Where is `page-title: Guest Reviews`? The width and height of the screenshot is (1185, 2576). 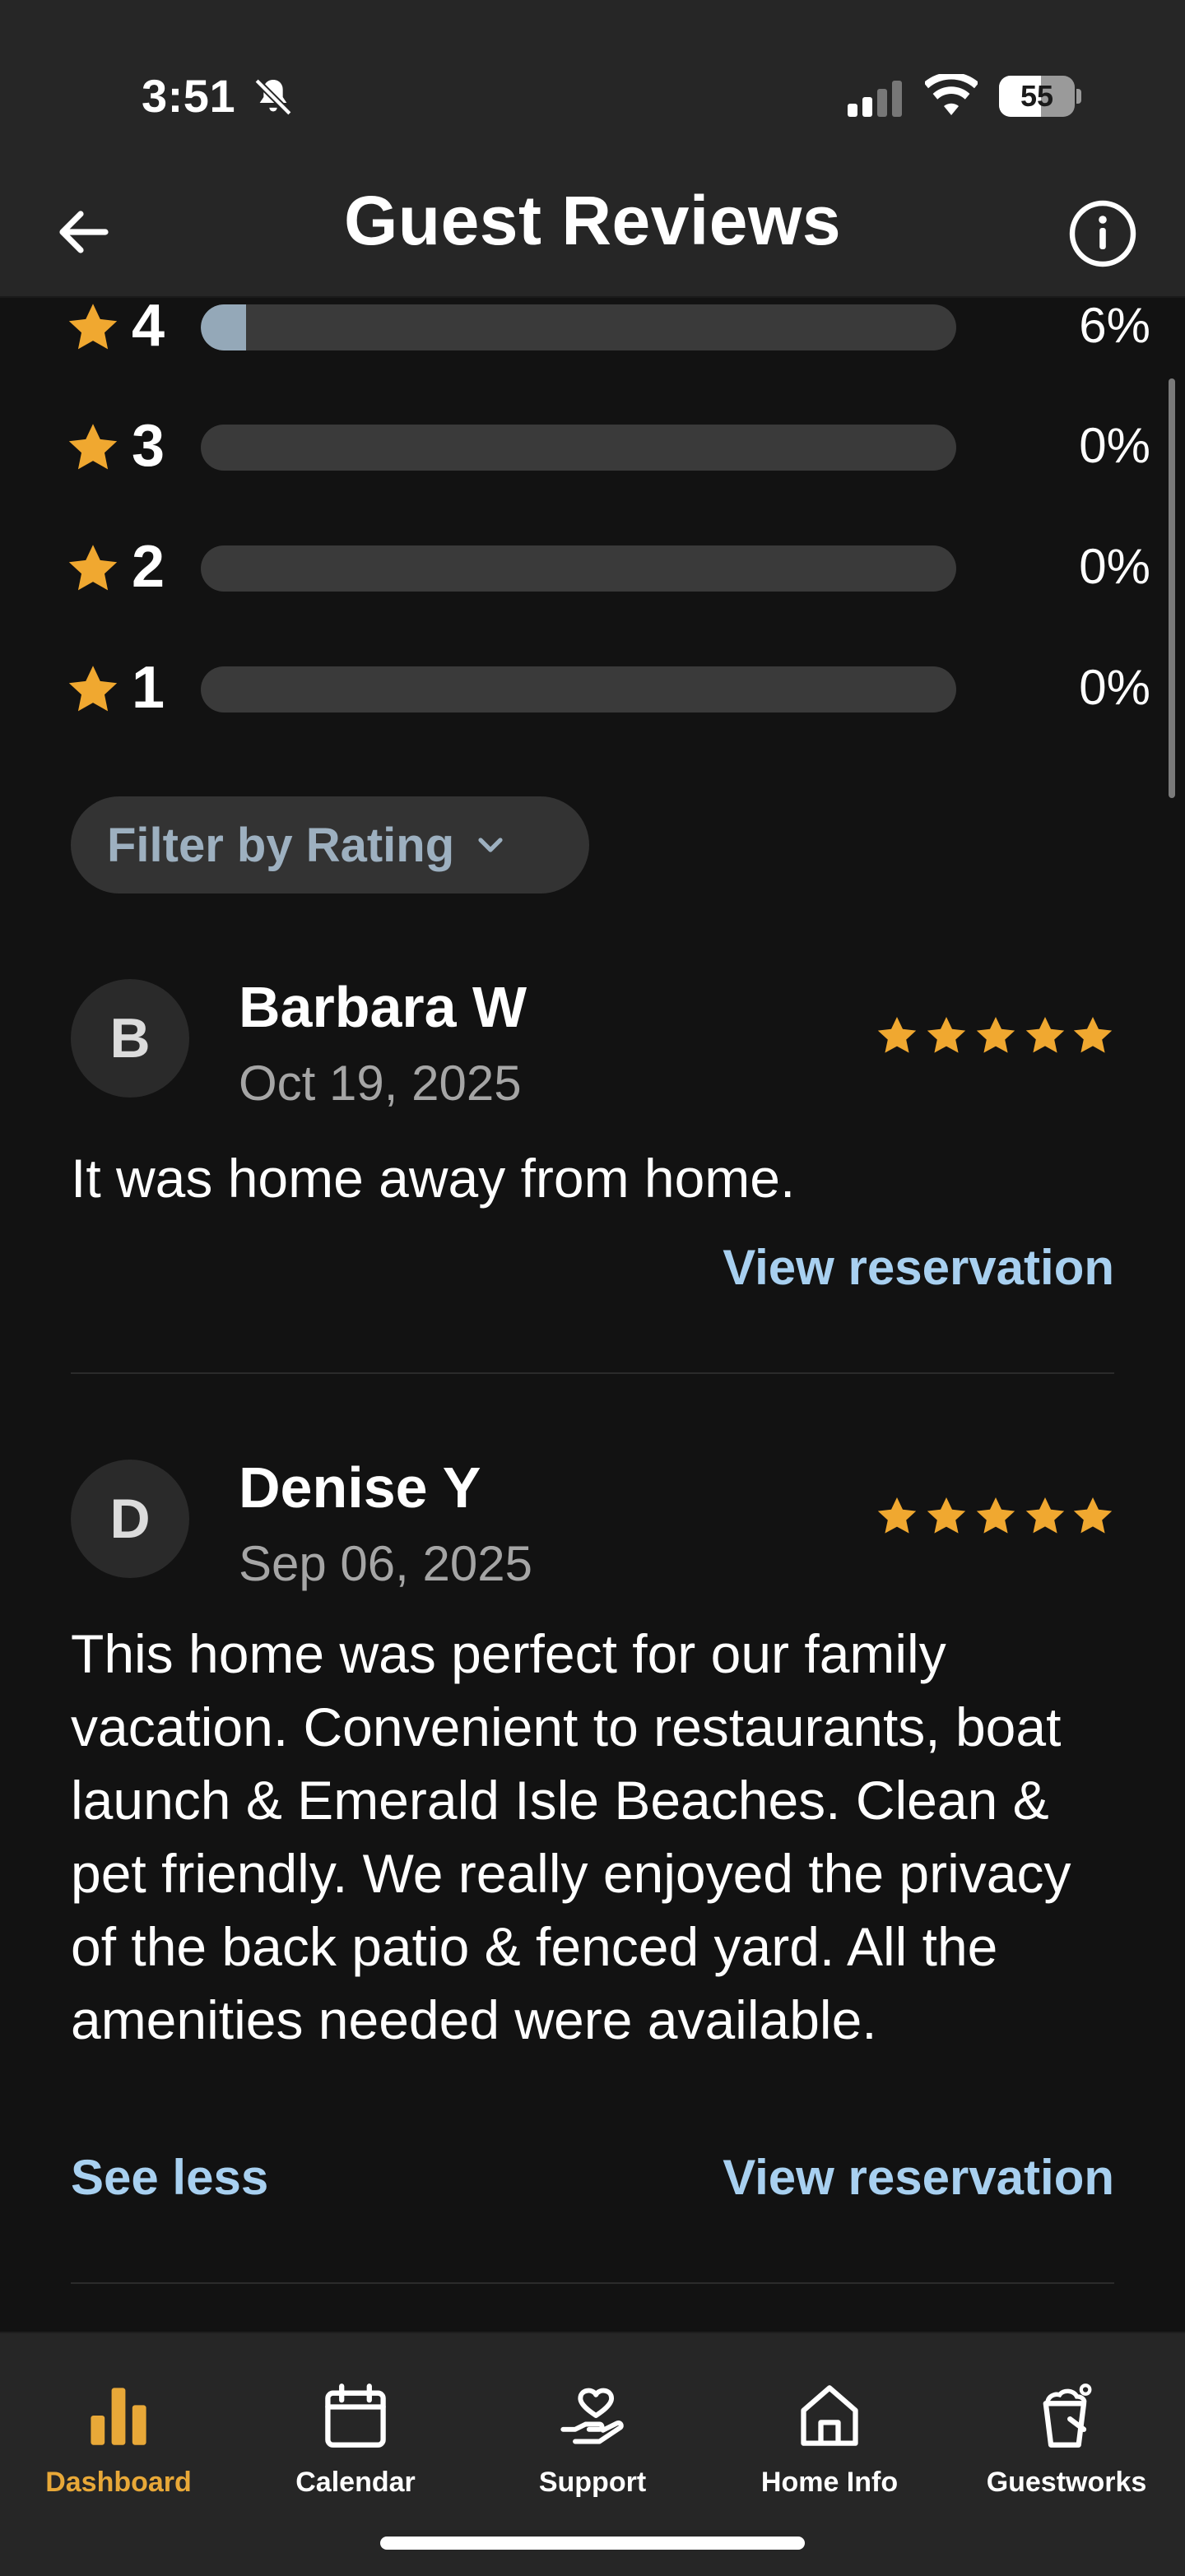 page-title: Guest Reviews is located at coordinates (592, 221).